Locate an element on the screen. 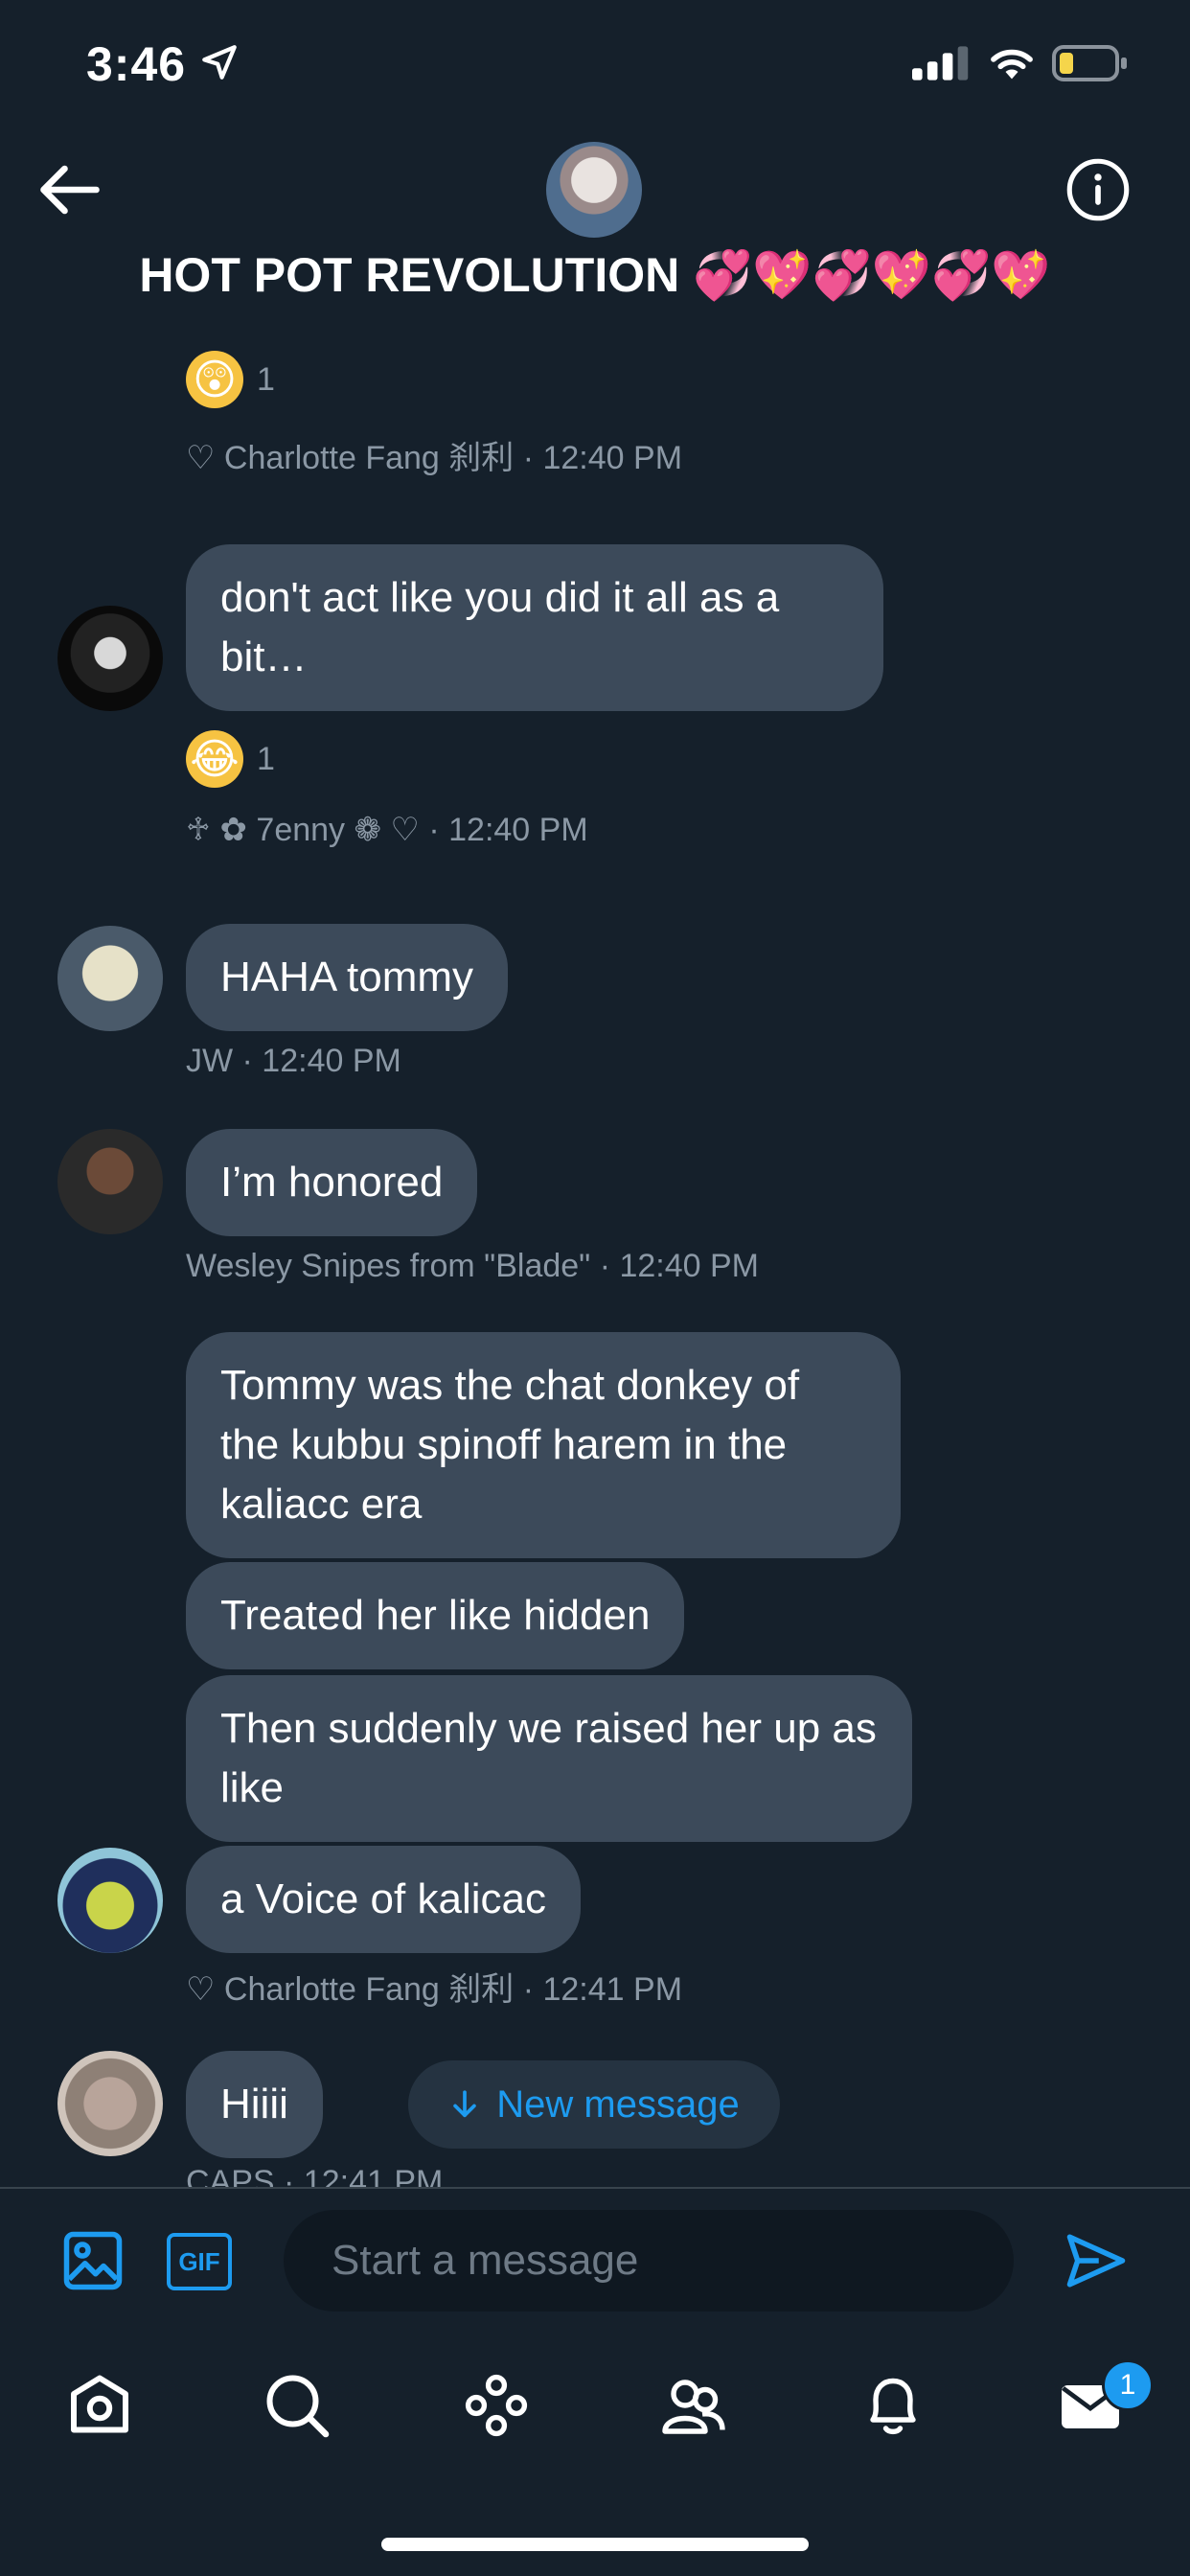 The width and height of the screenshot is (1190, 2576). search-icon is located at coordinates (297, 2405).